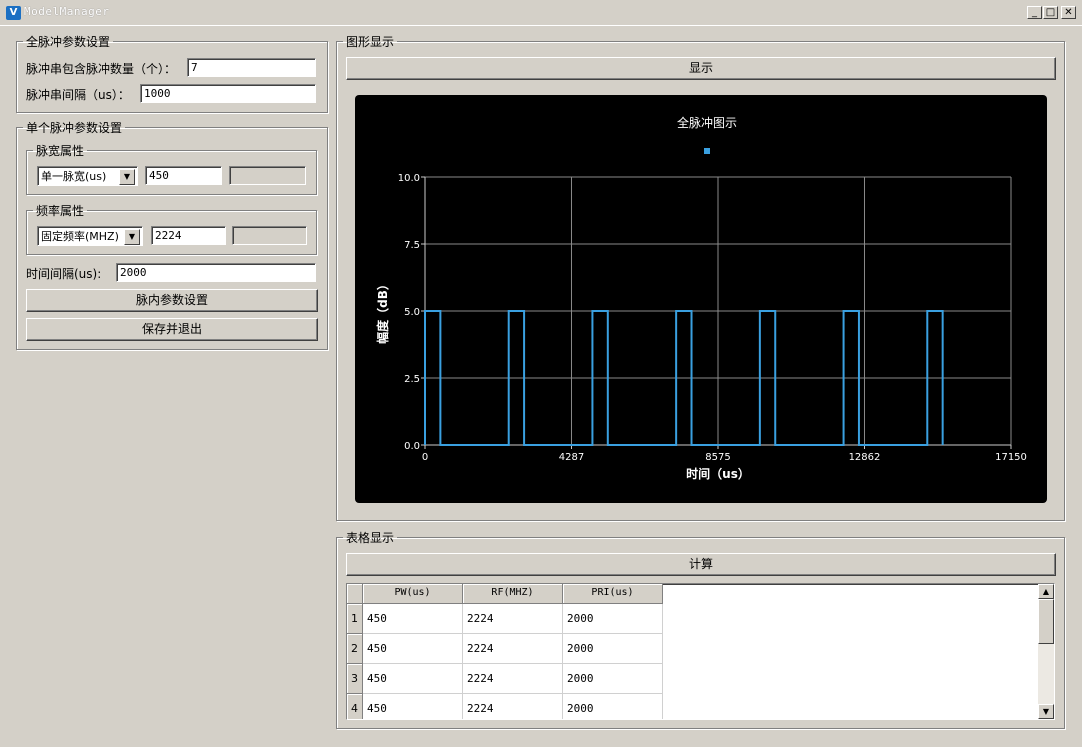 The height and width of the screenshot is (747, 1082). What do you see at coordinates (412, 446) in the screenshot?
I see `y-tick-label: 0.0` at bounding box center [412, 446].